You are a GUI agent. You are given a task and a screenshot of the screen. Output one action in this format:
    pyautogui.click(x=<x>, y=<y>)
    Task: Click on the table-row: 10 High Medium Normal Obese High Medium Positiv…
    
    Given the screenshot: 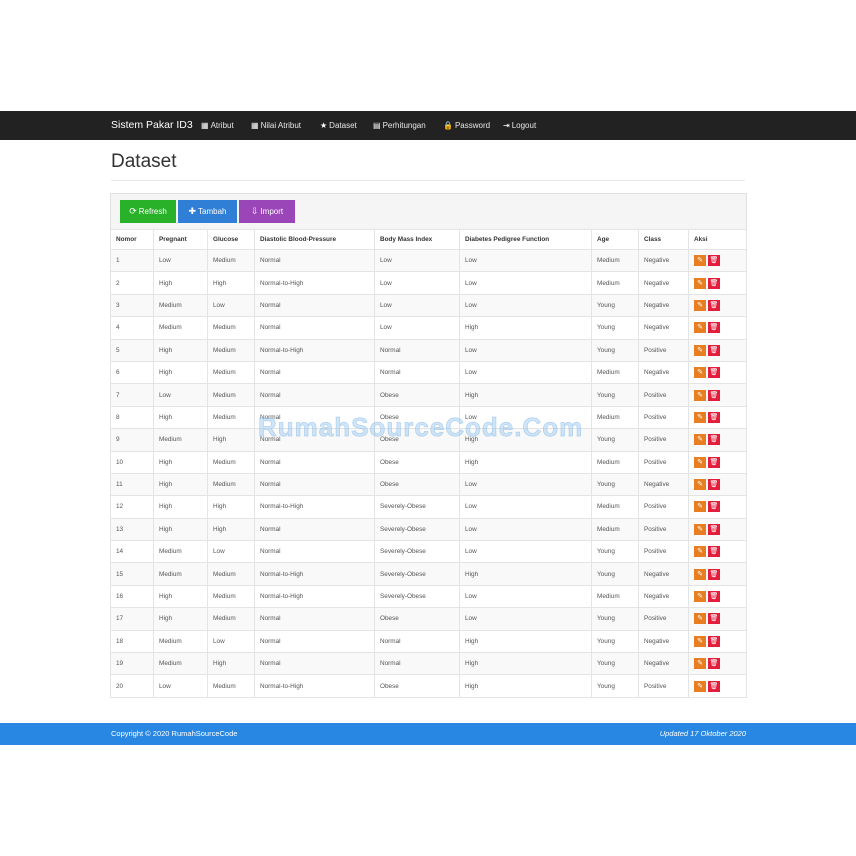 What is the action you would take?
    pyautogui.click(x=428, y=462)
    